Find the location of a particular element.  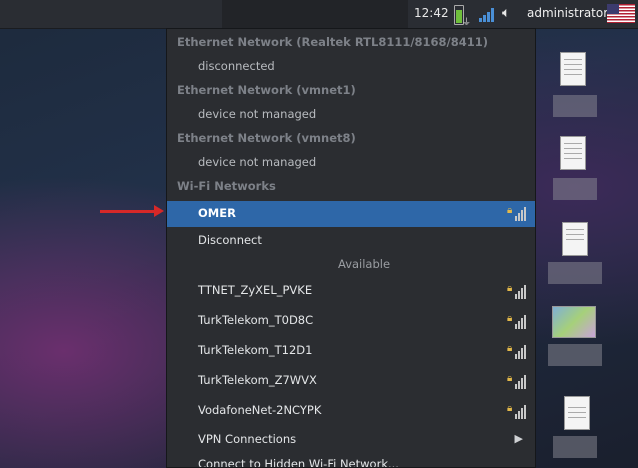

vpn-connections-item: VPN Connections ▶ is located at coordinates (351, 440).